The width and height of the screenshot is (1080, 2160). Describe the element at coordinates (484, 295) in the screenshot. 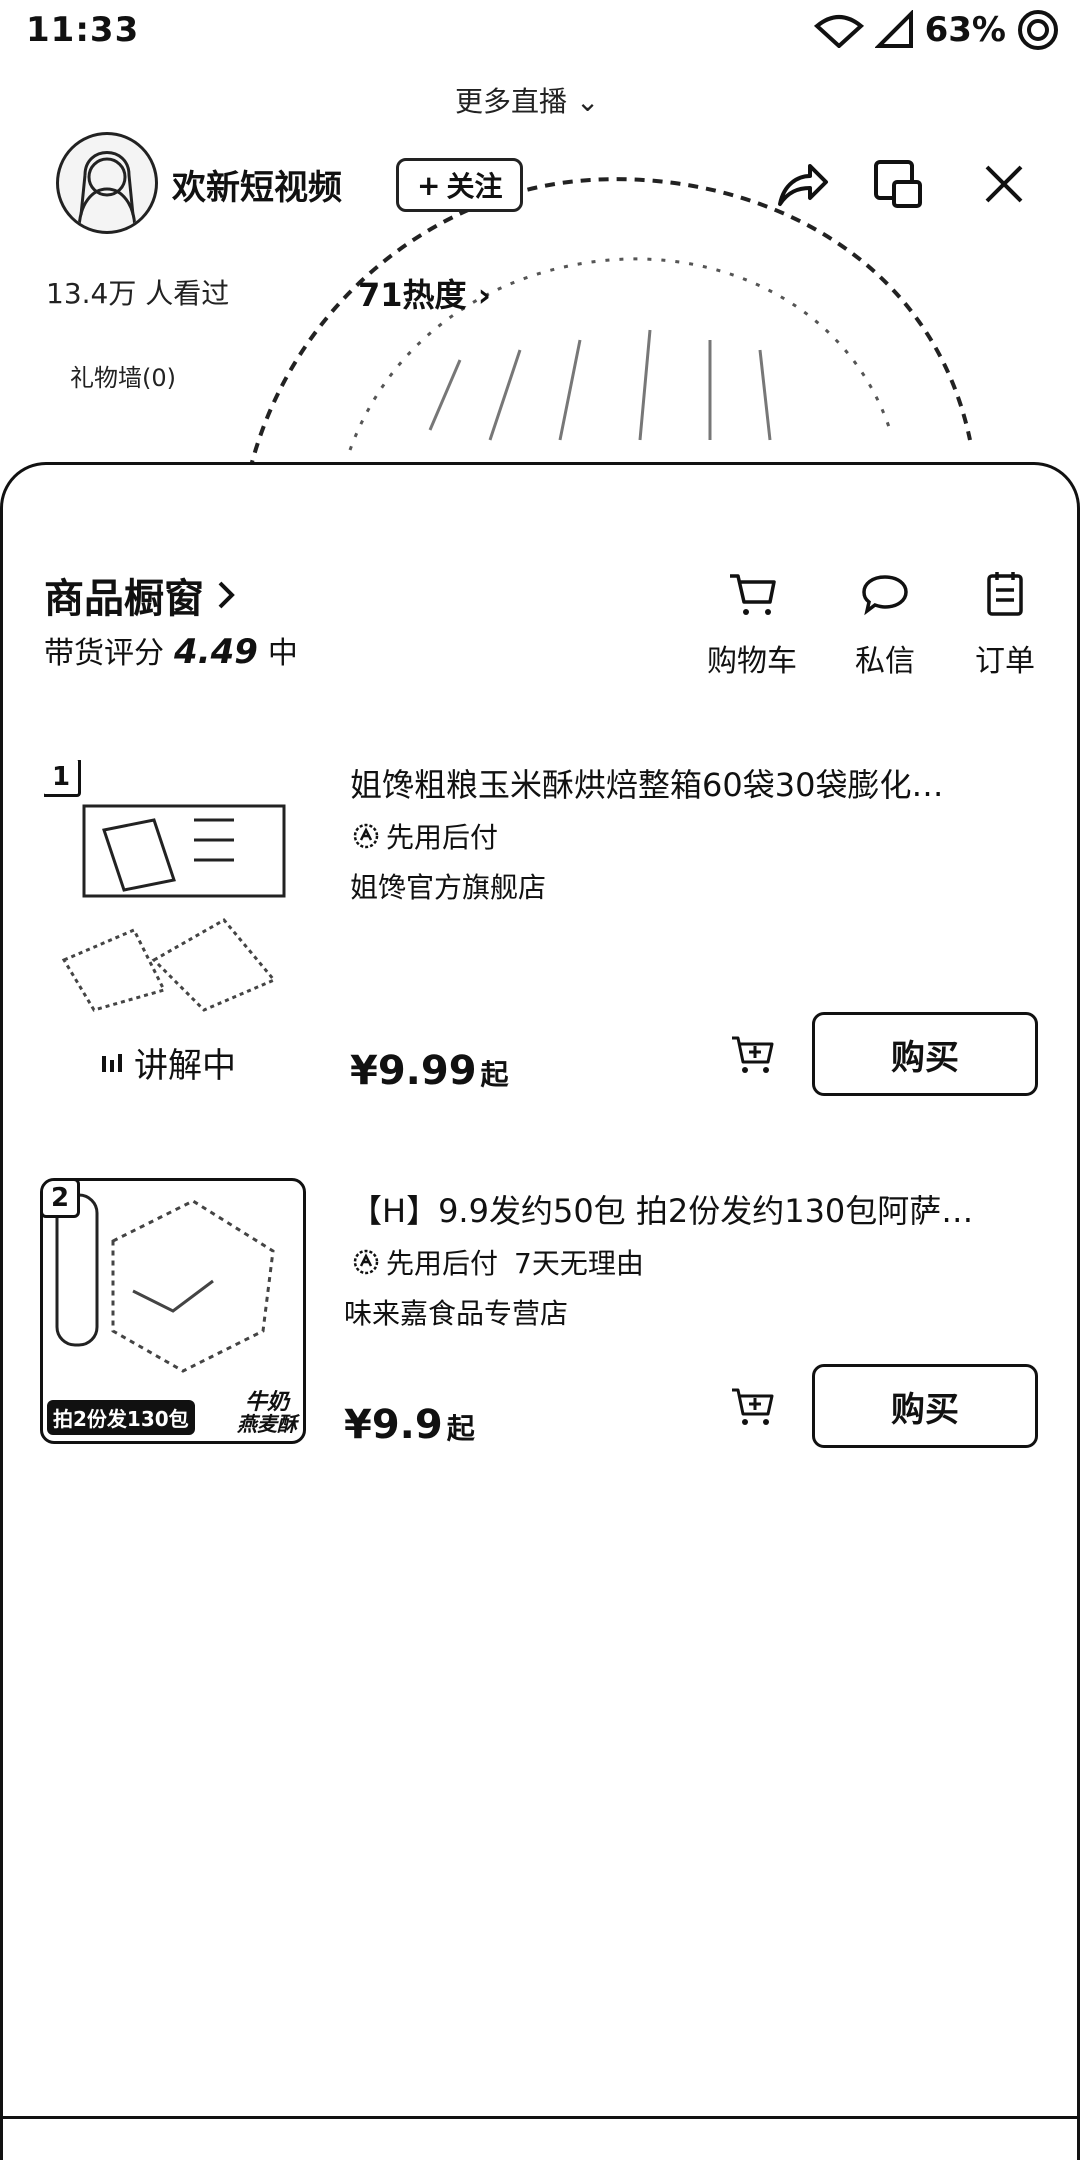

I see `chevron-right-icon: ›` at that location.